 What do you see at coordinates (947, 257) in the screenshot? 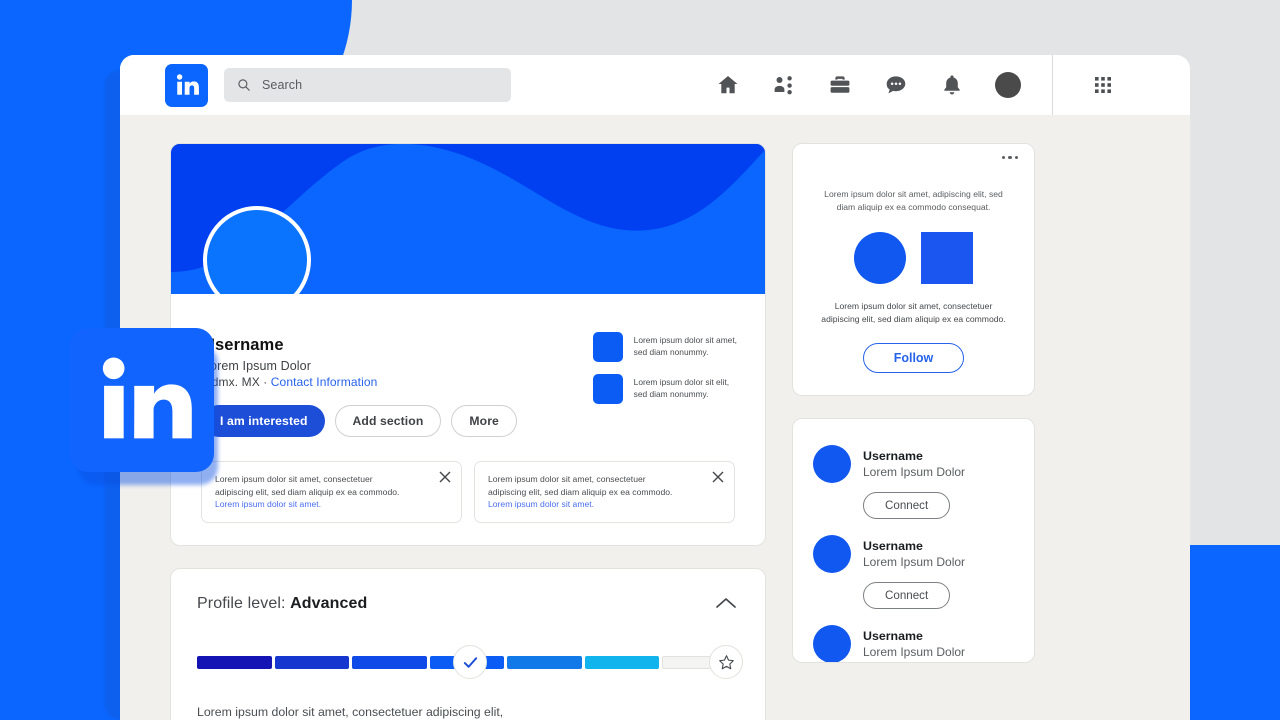
I see `square-shape-icon` at bounding box center [947, 257].